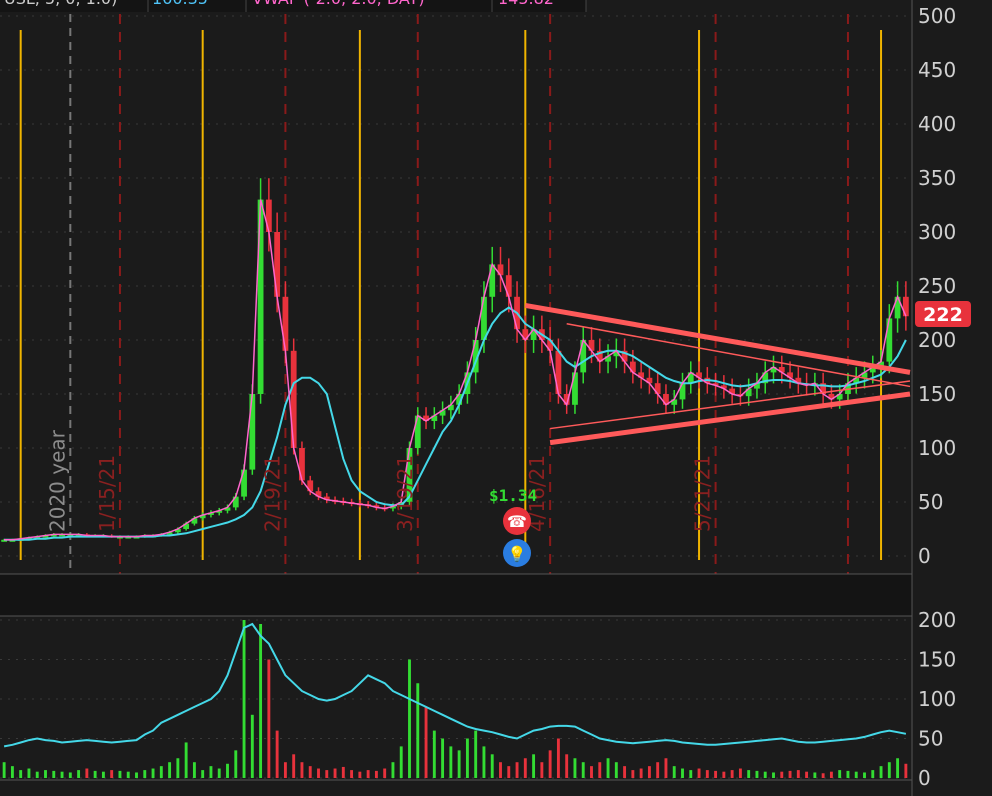 This screenshot has height=796, width=992. What do you see at coordinates (924, 556) in the screenshot?
I see `price-tick-label: 0` at bounding box center [924, 556].